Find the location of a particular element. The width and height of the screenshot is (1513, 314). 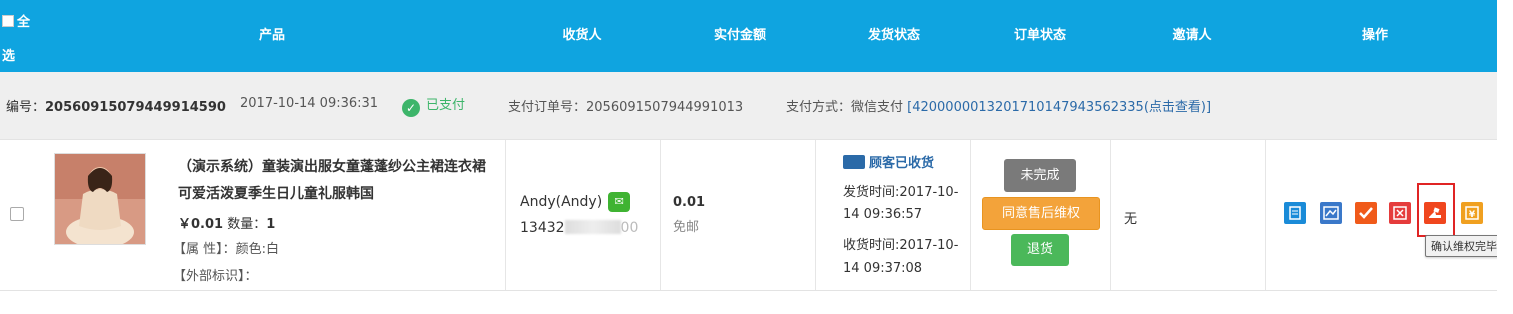

refund-icon: ¥ is located at coordinates (1472, 213).